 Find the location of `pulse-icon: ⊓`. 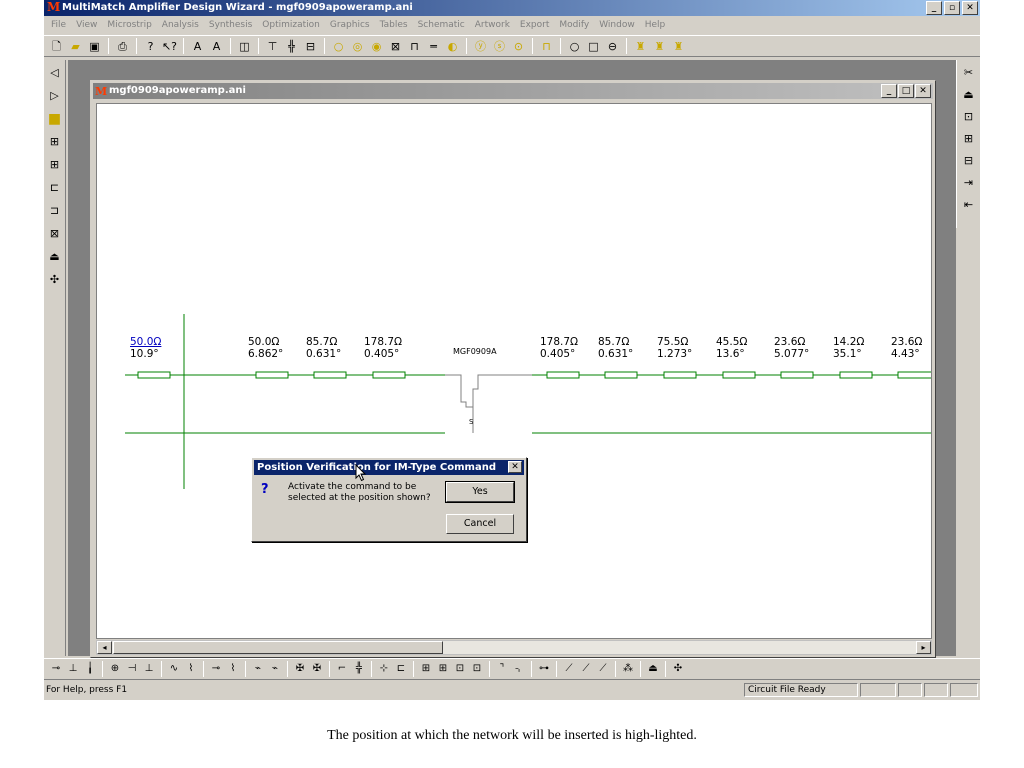

pulse-icon: ⊓ is located at coordinates (546, 46).